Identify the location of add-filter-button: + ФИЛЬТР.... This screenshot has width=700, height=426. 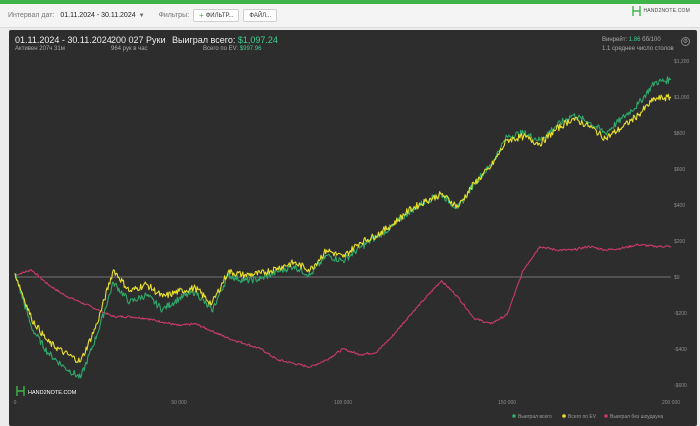
(216, 15).